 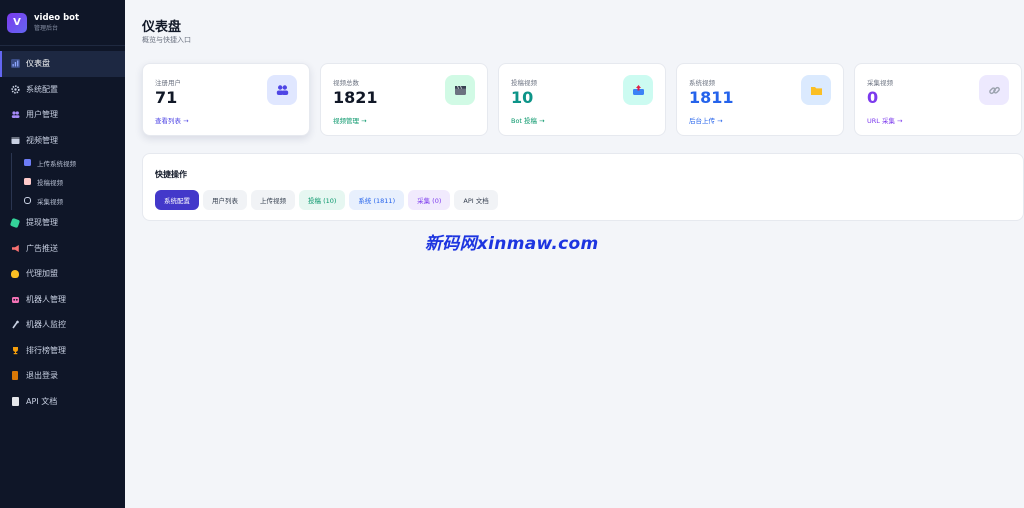 I want to click on sidebar-item-withdraw-management: 提现管理, so click(x=62, y=223).